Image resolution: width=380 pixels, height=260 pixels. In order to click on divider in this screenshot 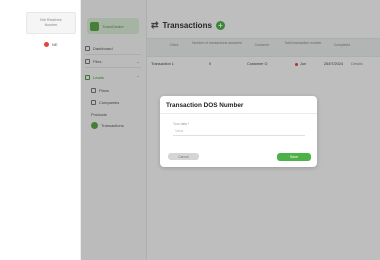, I will do `click(238, 113)`.